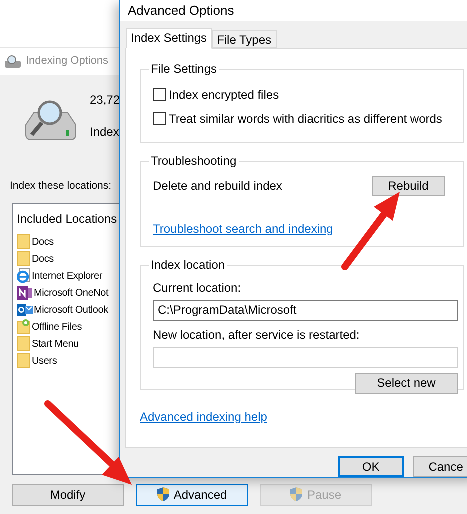 Image resolution: width=467 pixels, height=514 pixels. What do you see at coordinates (67, 219) in the screenshot?
I see `list-header: Included Locations` at bounding box center [67, 219].